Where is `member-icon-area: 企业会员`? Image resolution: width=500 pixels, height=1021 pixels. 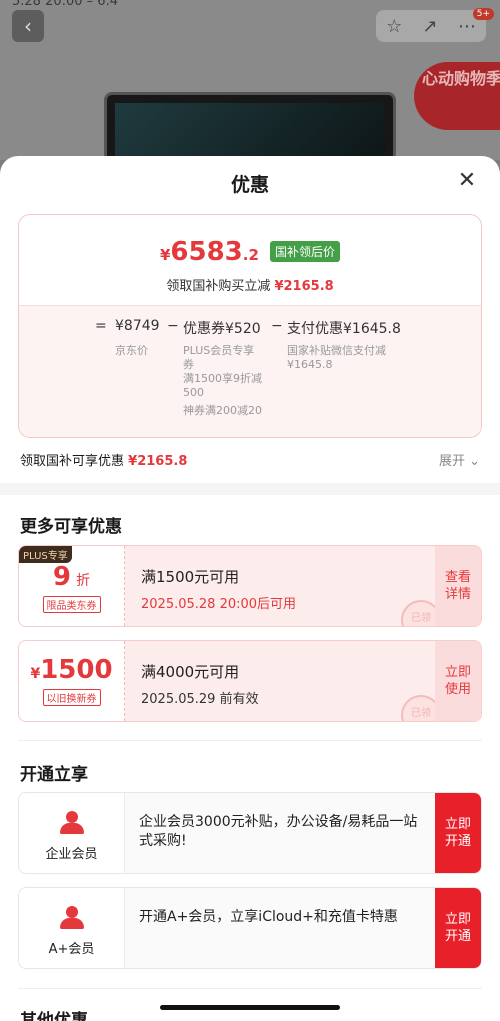 member-icon-area: 企业会员 is located at coordinates (72, 833).